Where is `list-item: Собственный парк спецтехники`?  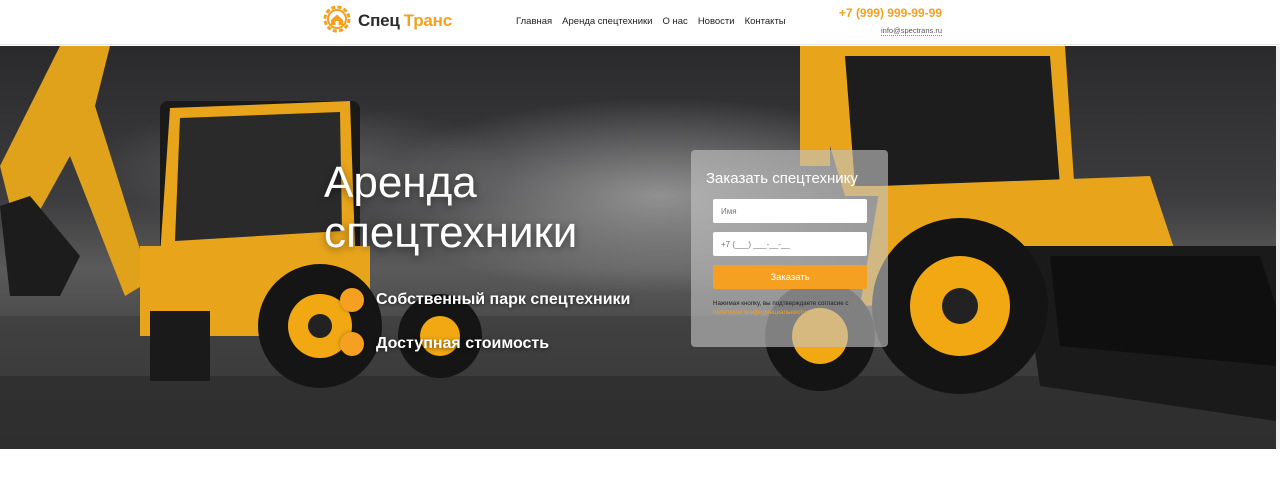 list-item: Собственный парк спецтехники is located at coordinates (485, 300).